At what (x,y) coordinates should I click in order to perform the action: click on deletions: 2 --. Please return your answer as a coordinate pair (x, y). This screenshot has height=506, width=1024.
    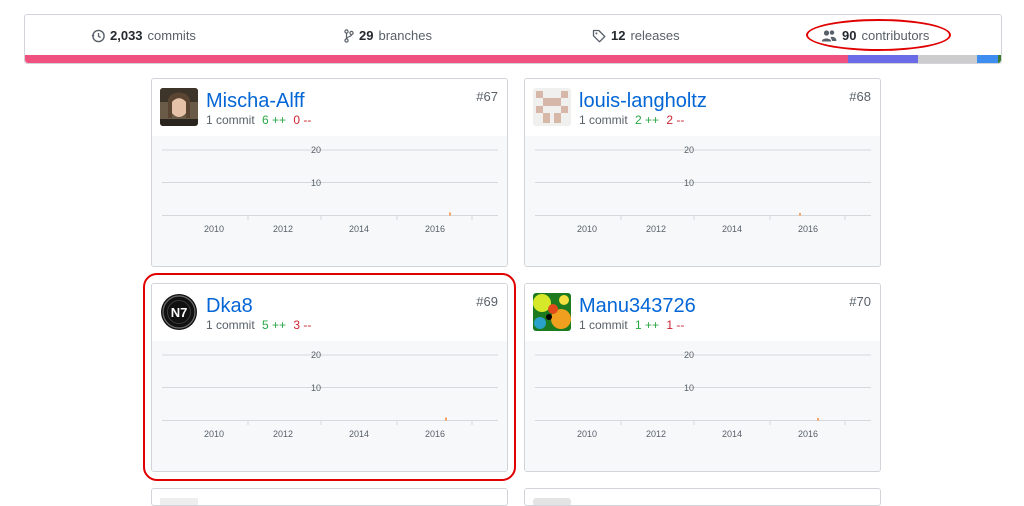
    Looking at the image, I should click on (675, 120).